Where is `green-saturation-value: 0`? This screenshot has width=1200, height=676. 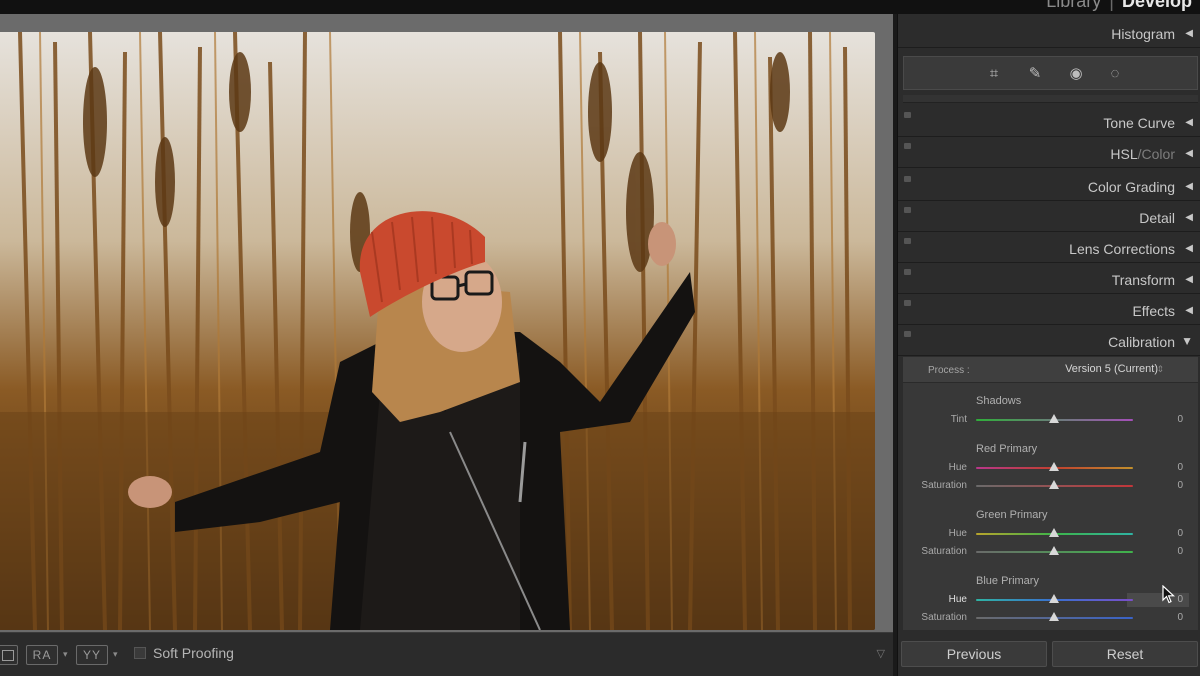 green-saturation-value: 0 is located at coordinates (1173, 551).